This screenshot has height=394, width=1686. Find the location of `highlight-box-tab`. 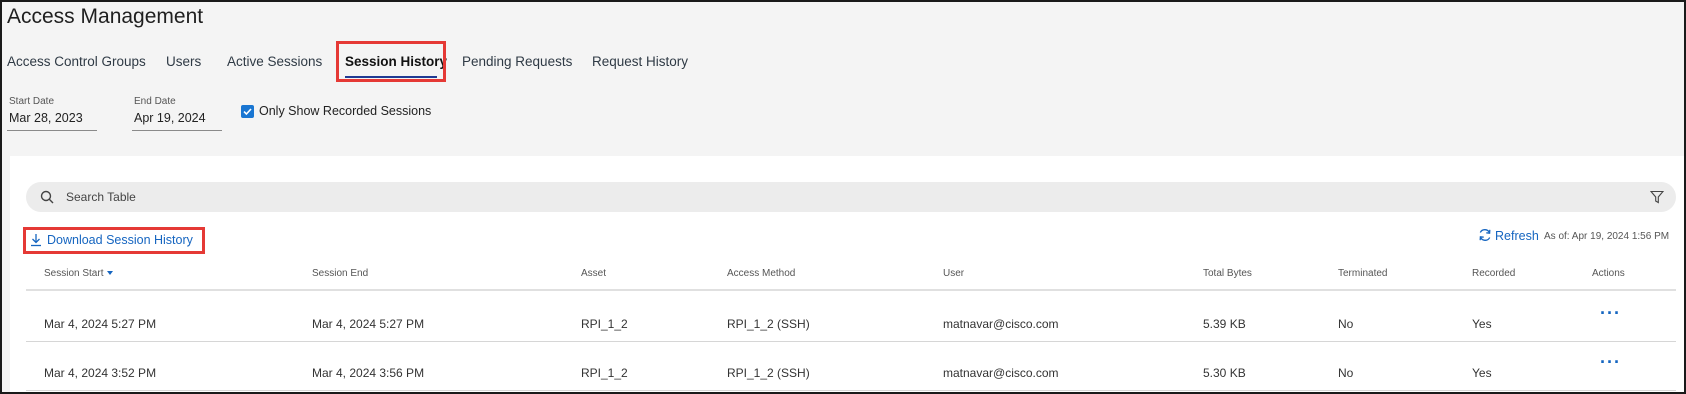

highlight-box-tab is located at coordinates (391, 61).